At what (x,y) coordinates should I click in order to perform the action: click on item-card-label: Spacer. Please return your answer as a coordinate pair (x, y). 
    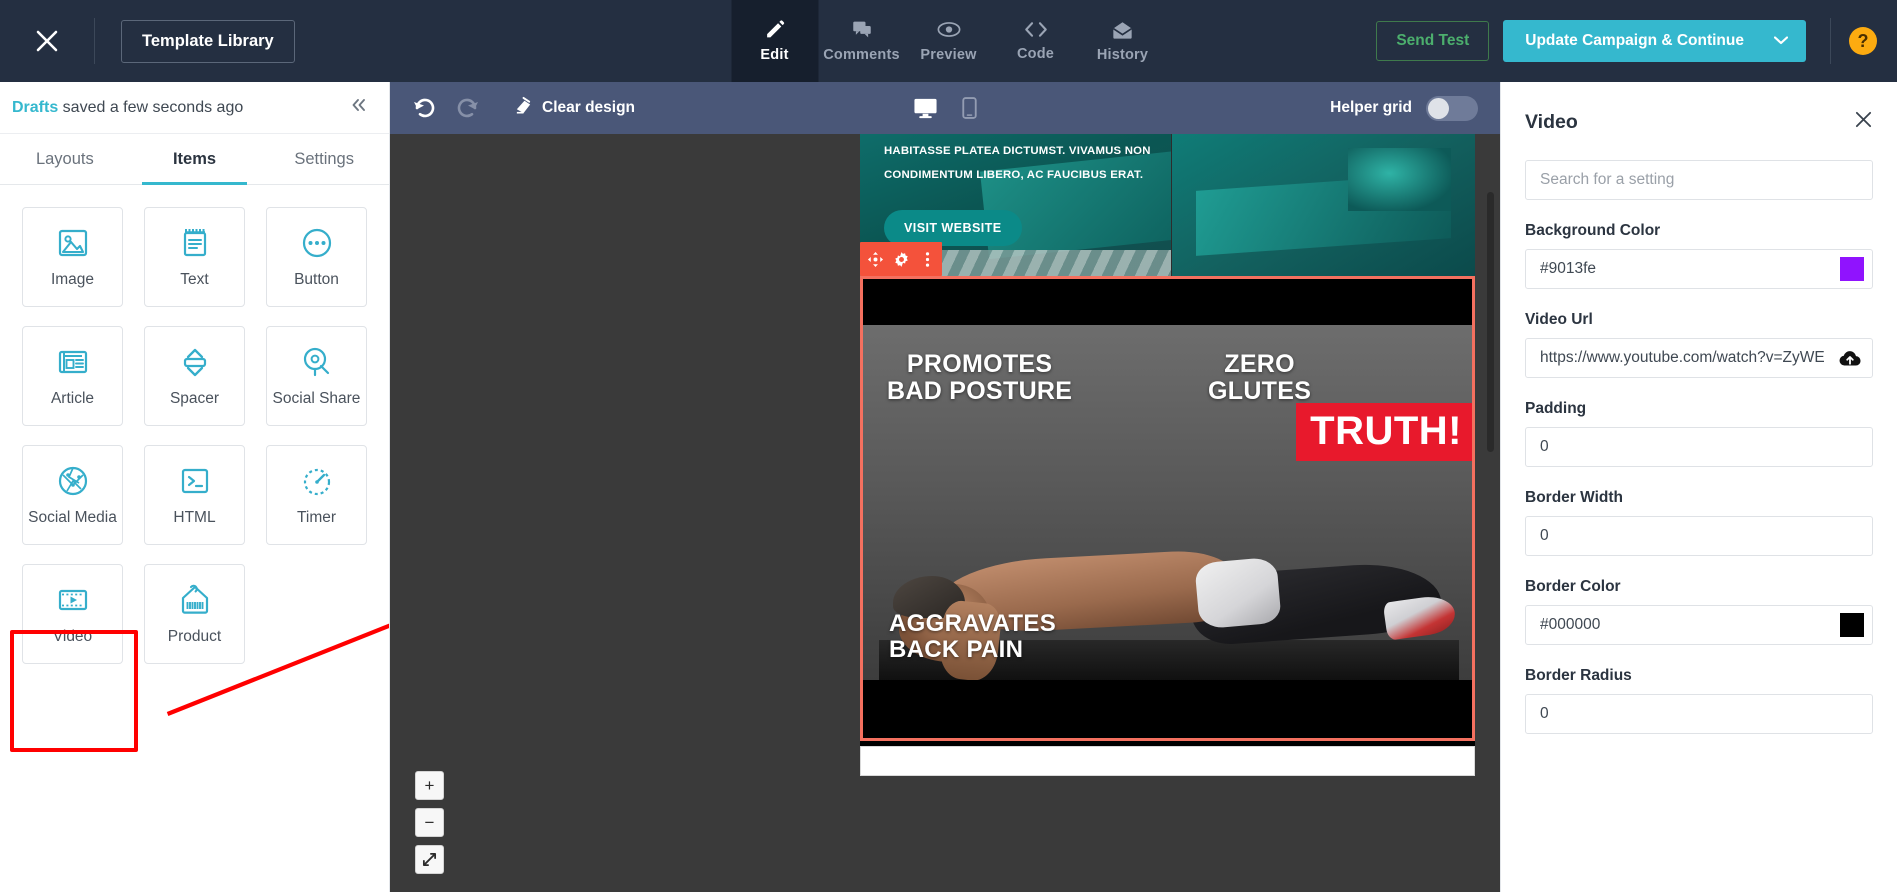
    Looking at the image, I should click on (194, 398).